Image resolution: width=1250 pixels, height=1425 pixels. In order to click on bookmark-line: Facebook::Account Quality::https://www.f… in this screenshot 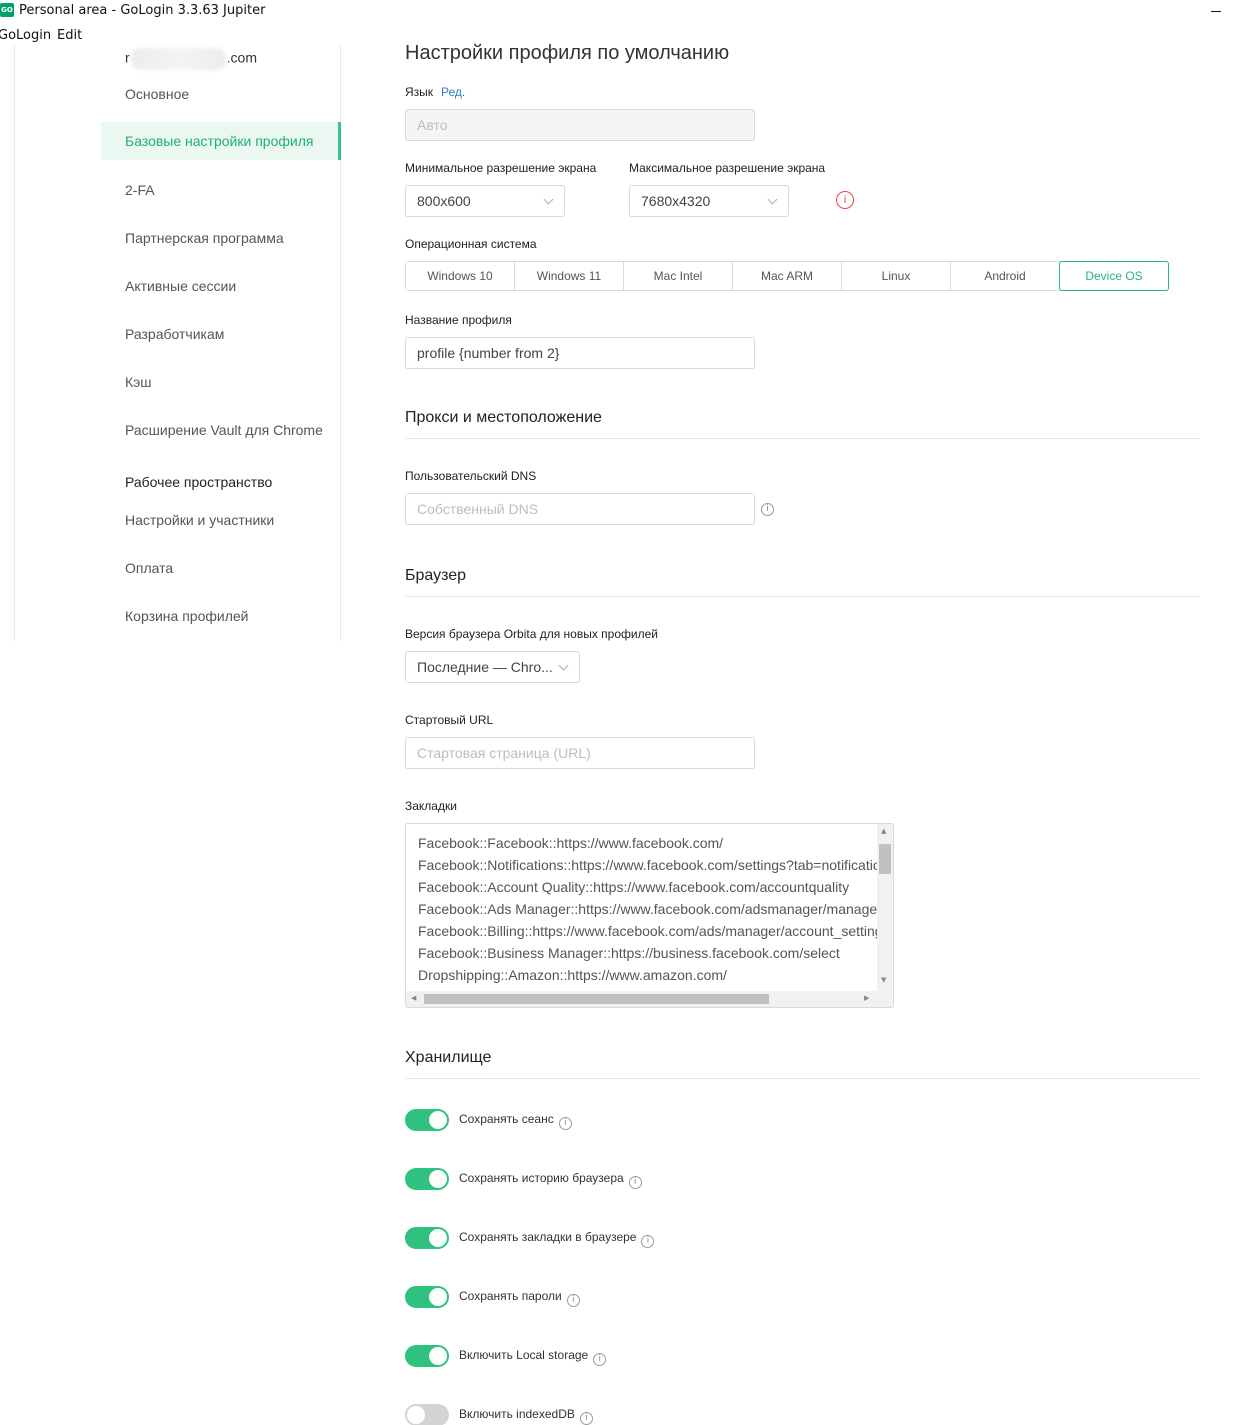, I will do `click(634, 887)`.